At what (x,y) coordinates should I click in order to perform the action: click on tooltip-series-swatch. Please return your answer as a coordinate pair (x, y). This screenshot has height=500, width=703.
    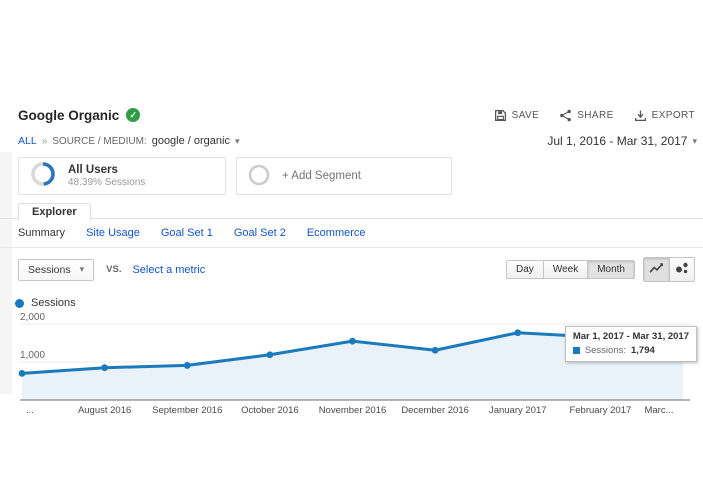
    Looking at the image, I should click on (576, 350).